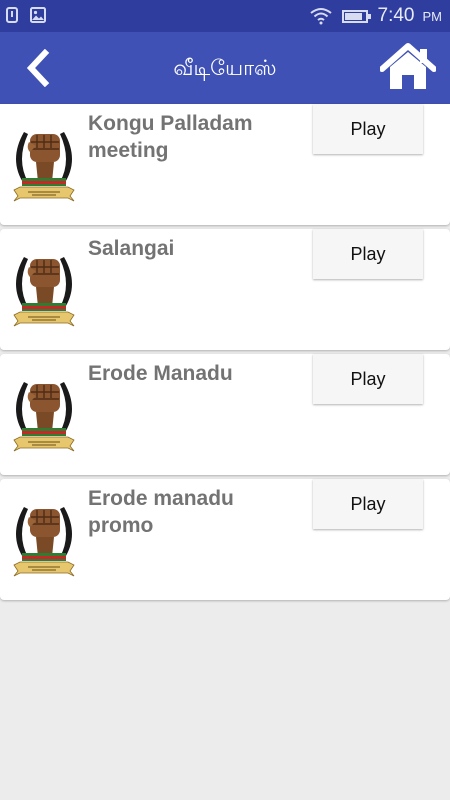 The width and height of the screenshot is (450, 800). I want to click on chevron-left-icon, so click(38, 68).